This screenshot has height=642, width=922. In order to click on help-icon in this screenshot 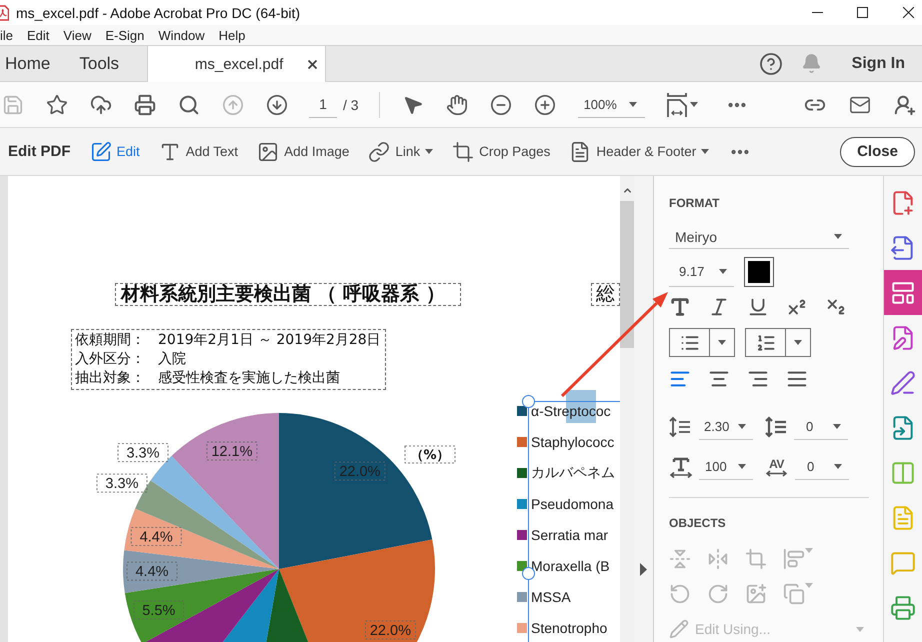, I will do `click(770, 64)`.